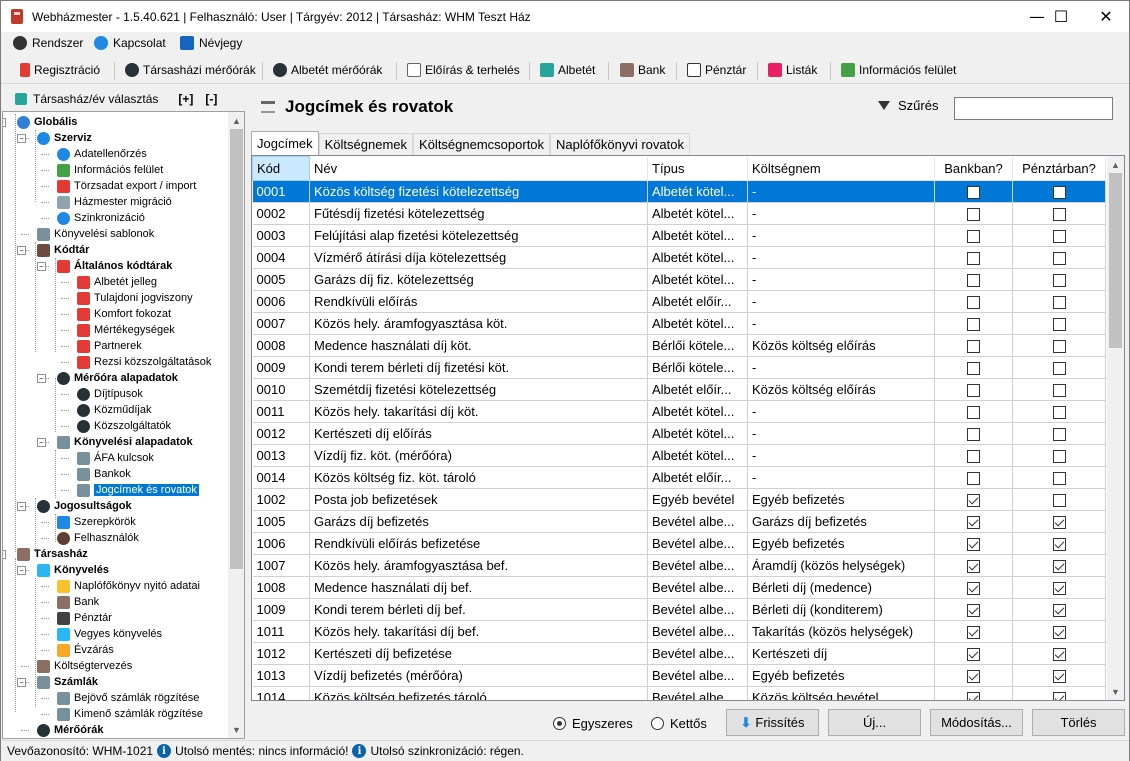 This screenshot has height=761, width=1130. What do you see at coordinates (128, 698) in the screenshot?
I see `tree-item: Bejövő számlák rögzítése` at bounding box center [128, 698].